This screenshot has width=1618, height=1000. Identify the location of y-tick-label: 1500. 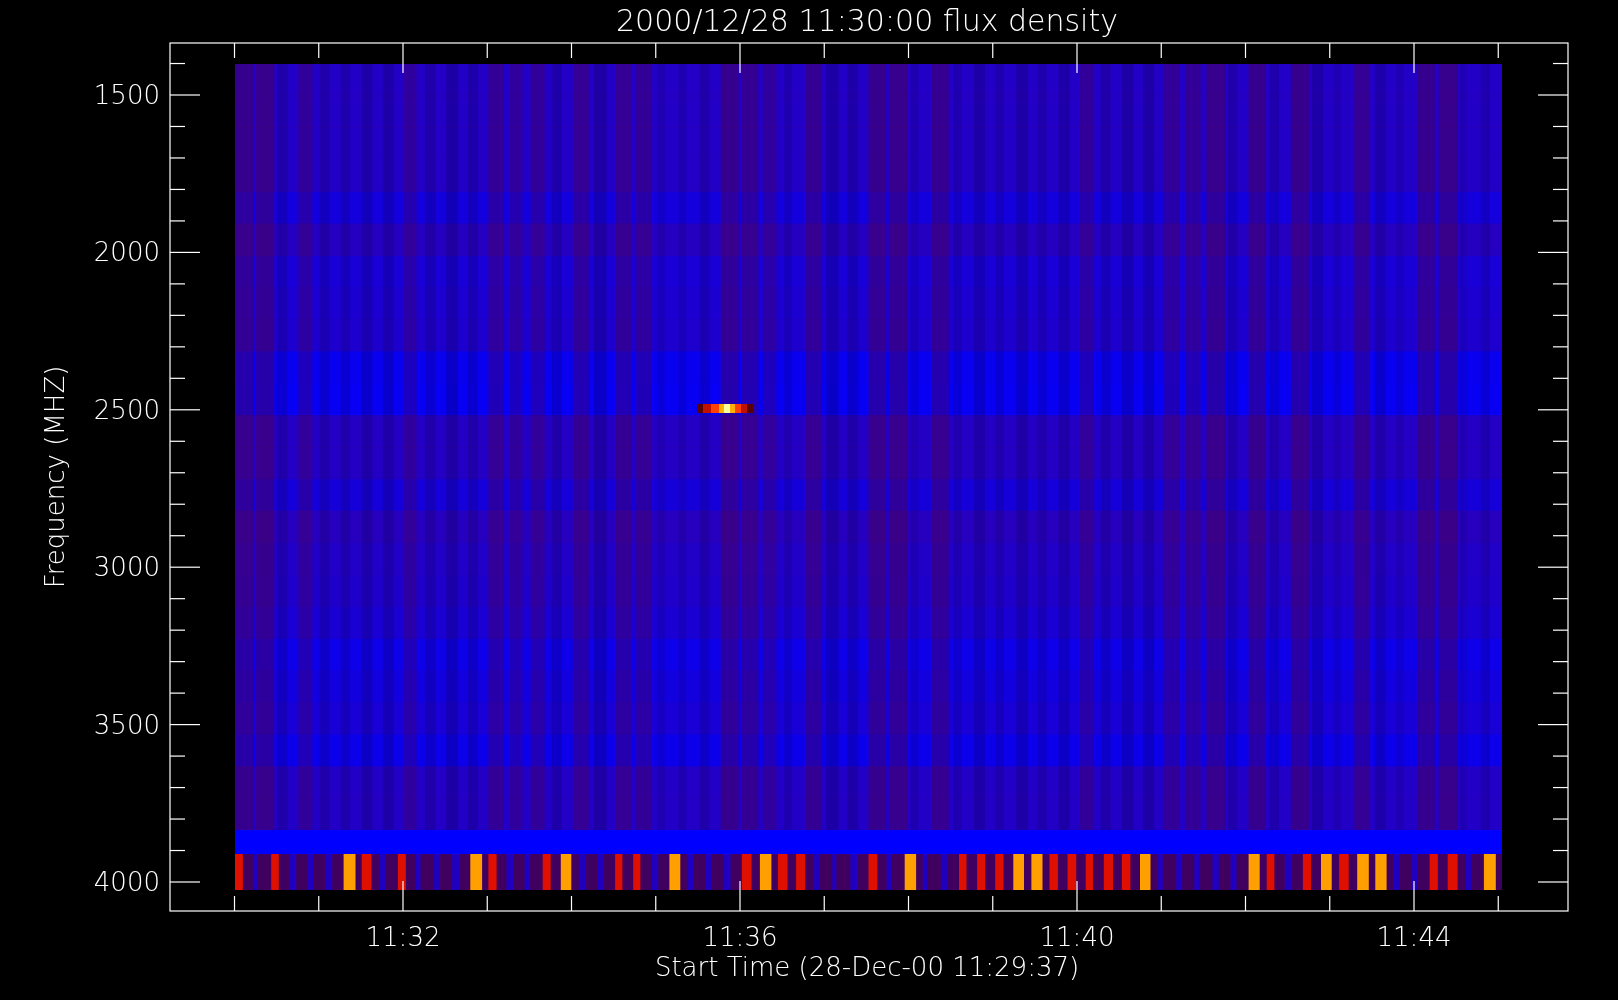
(126, 95).